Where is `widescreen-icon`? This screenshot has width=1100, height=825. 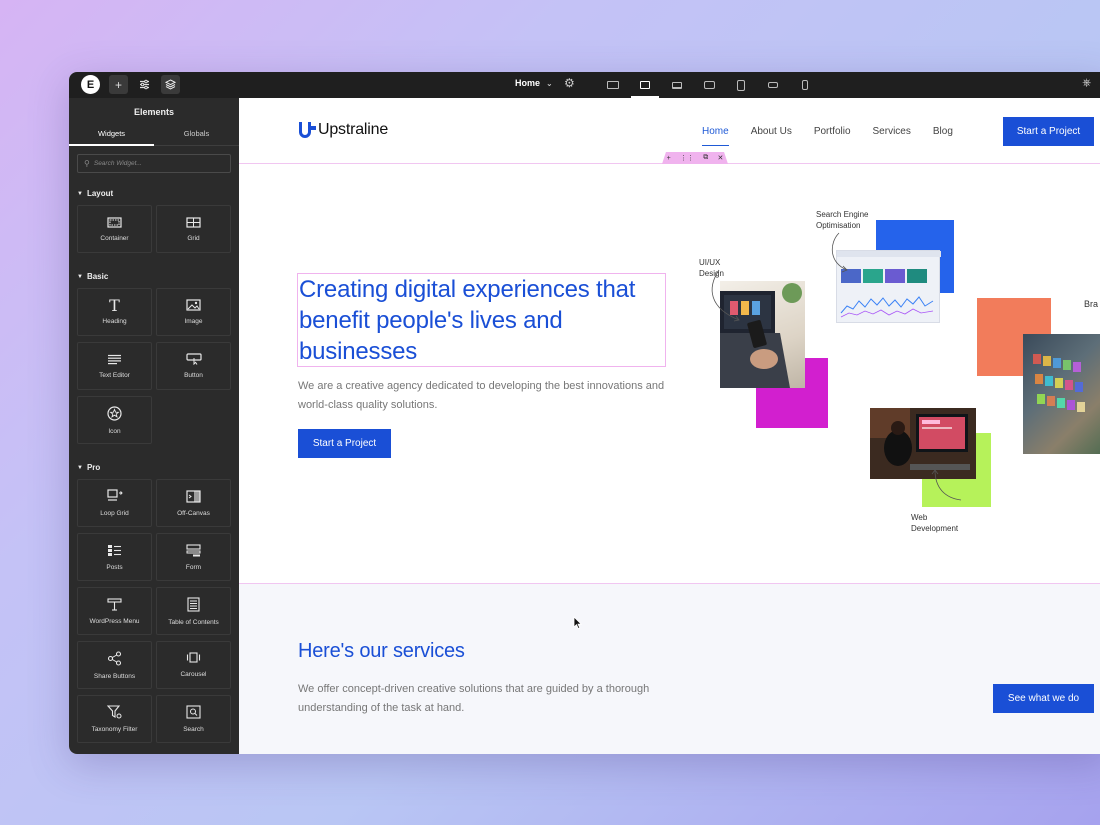 widescreen-icon is located at coordinates (645, 85).